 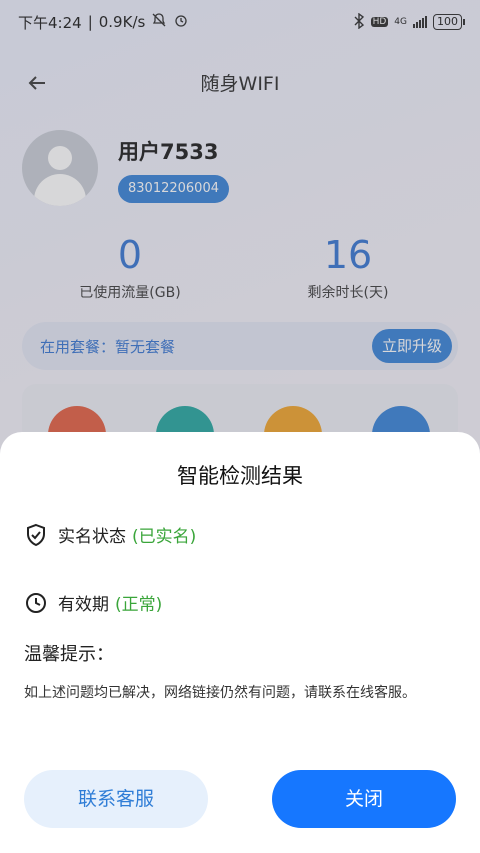 I want to click on tip-title: 温馨提示：, so click(x=69, y=654).